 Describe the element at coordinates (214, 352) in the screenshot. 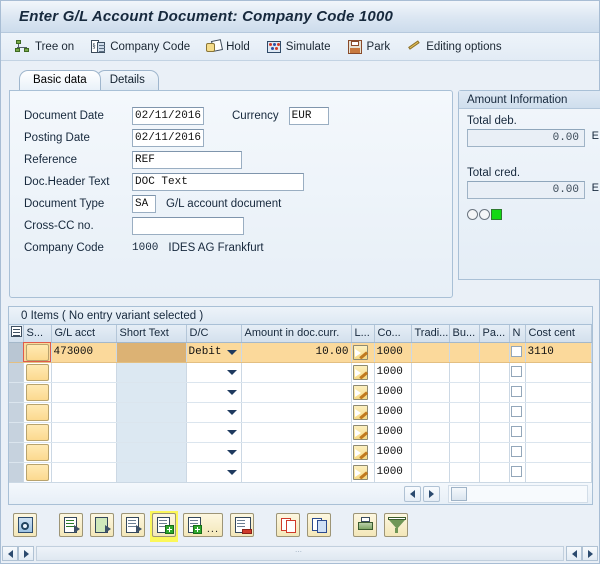

I see `cell-dc: Debit` at that location.